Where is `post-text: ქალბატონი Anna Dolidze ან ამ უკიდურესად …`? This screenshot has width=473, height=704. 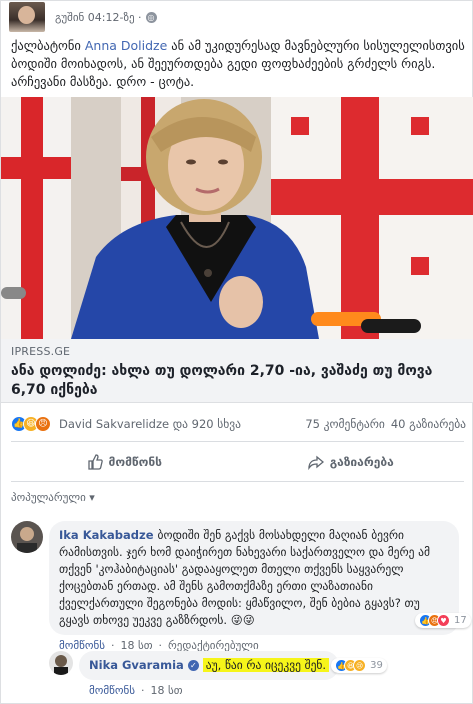 post-text: ქალბატონი Anna Dolidze ან ამ უკიდურესად … is located at coordinates (238, 64).